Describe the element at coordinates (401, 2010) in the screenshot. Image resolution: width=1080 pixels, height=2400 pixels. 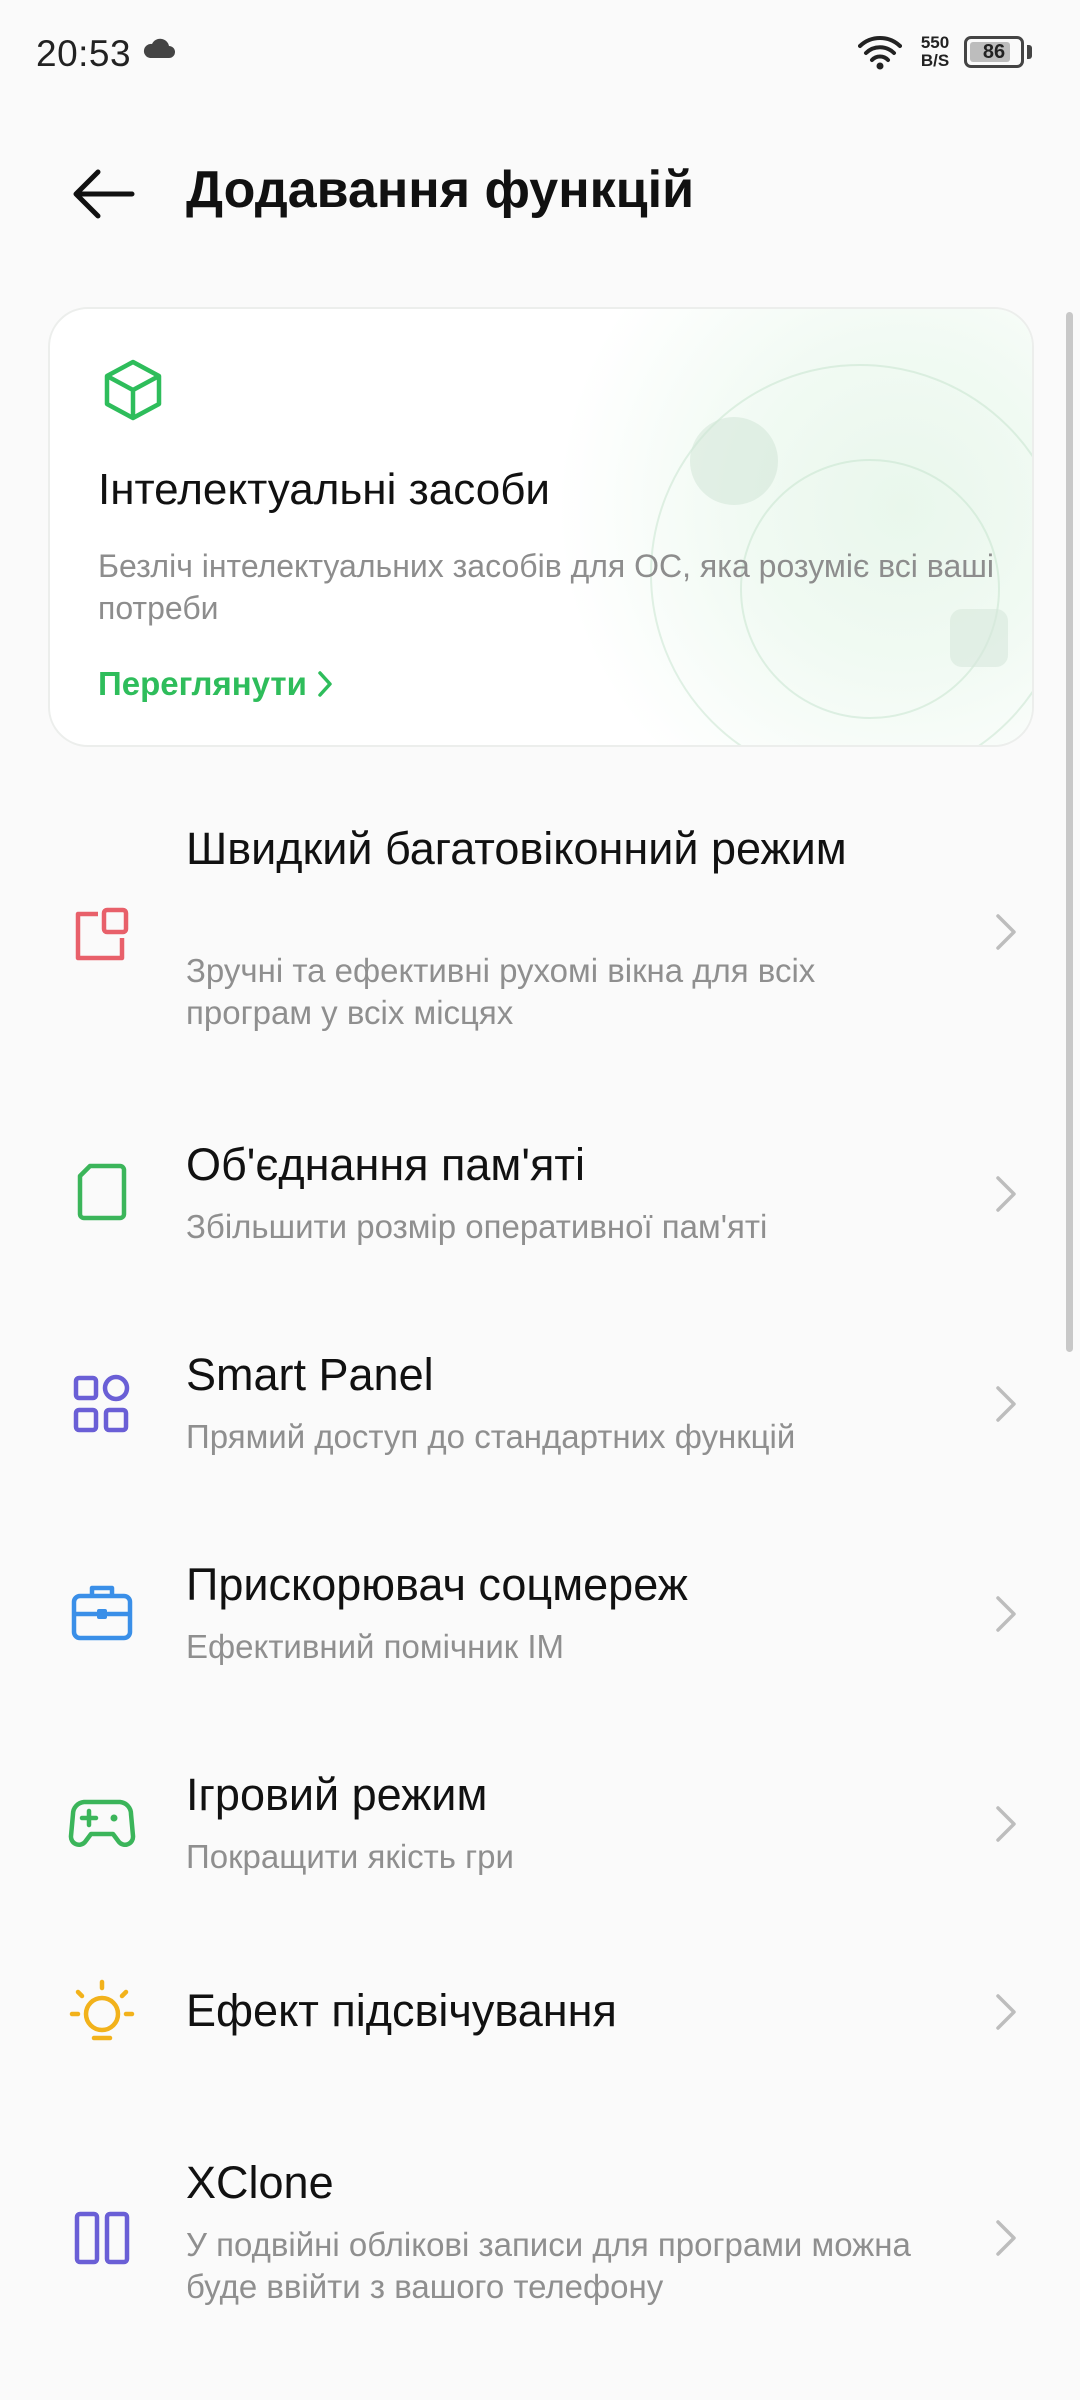
I see `item-label: Ефект підсвічування` at that location.